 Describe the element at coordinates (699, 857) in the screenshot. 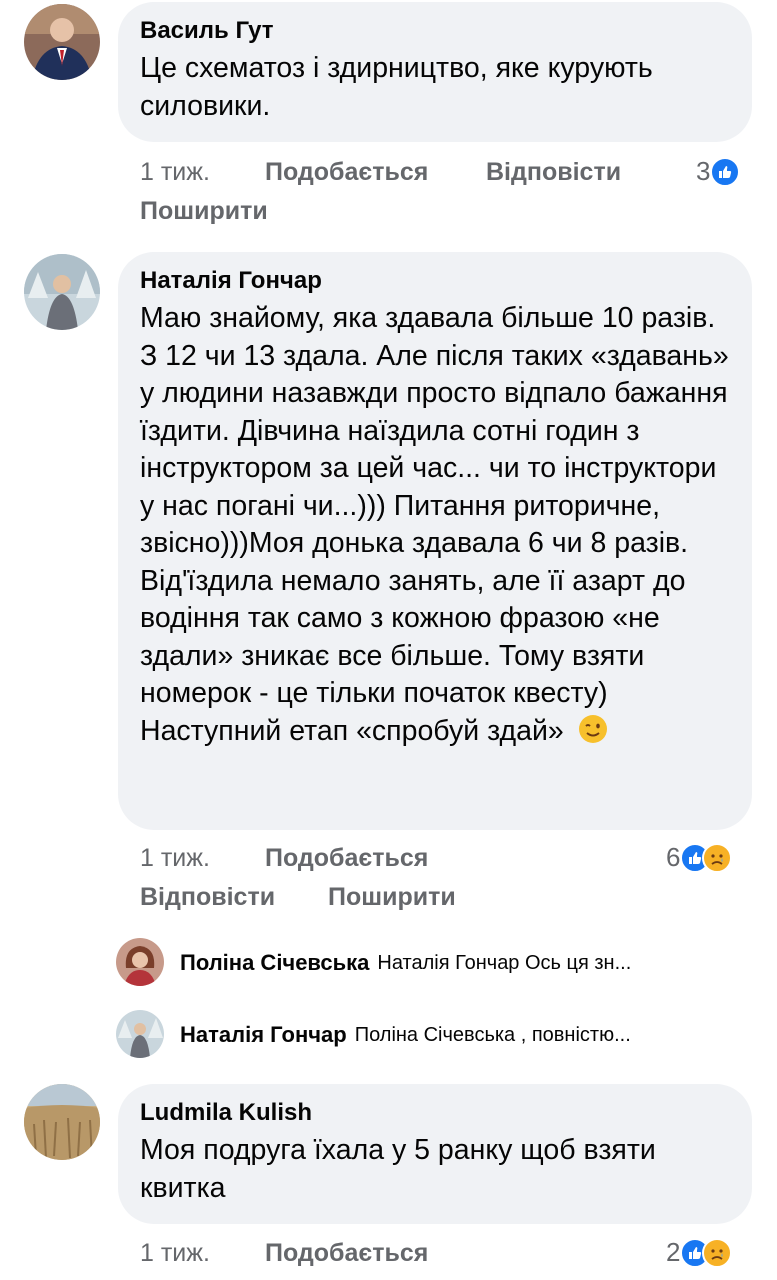

I see `reaction-summary: 6` at that location.